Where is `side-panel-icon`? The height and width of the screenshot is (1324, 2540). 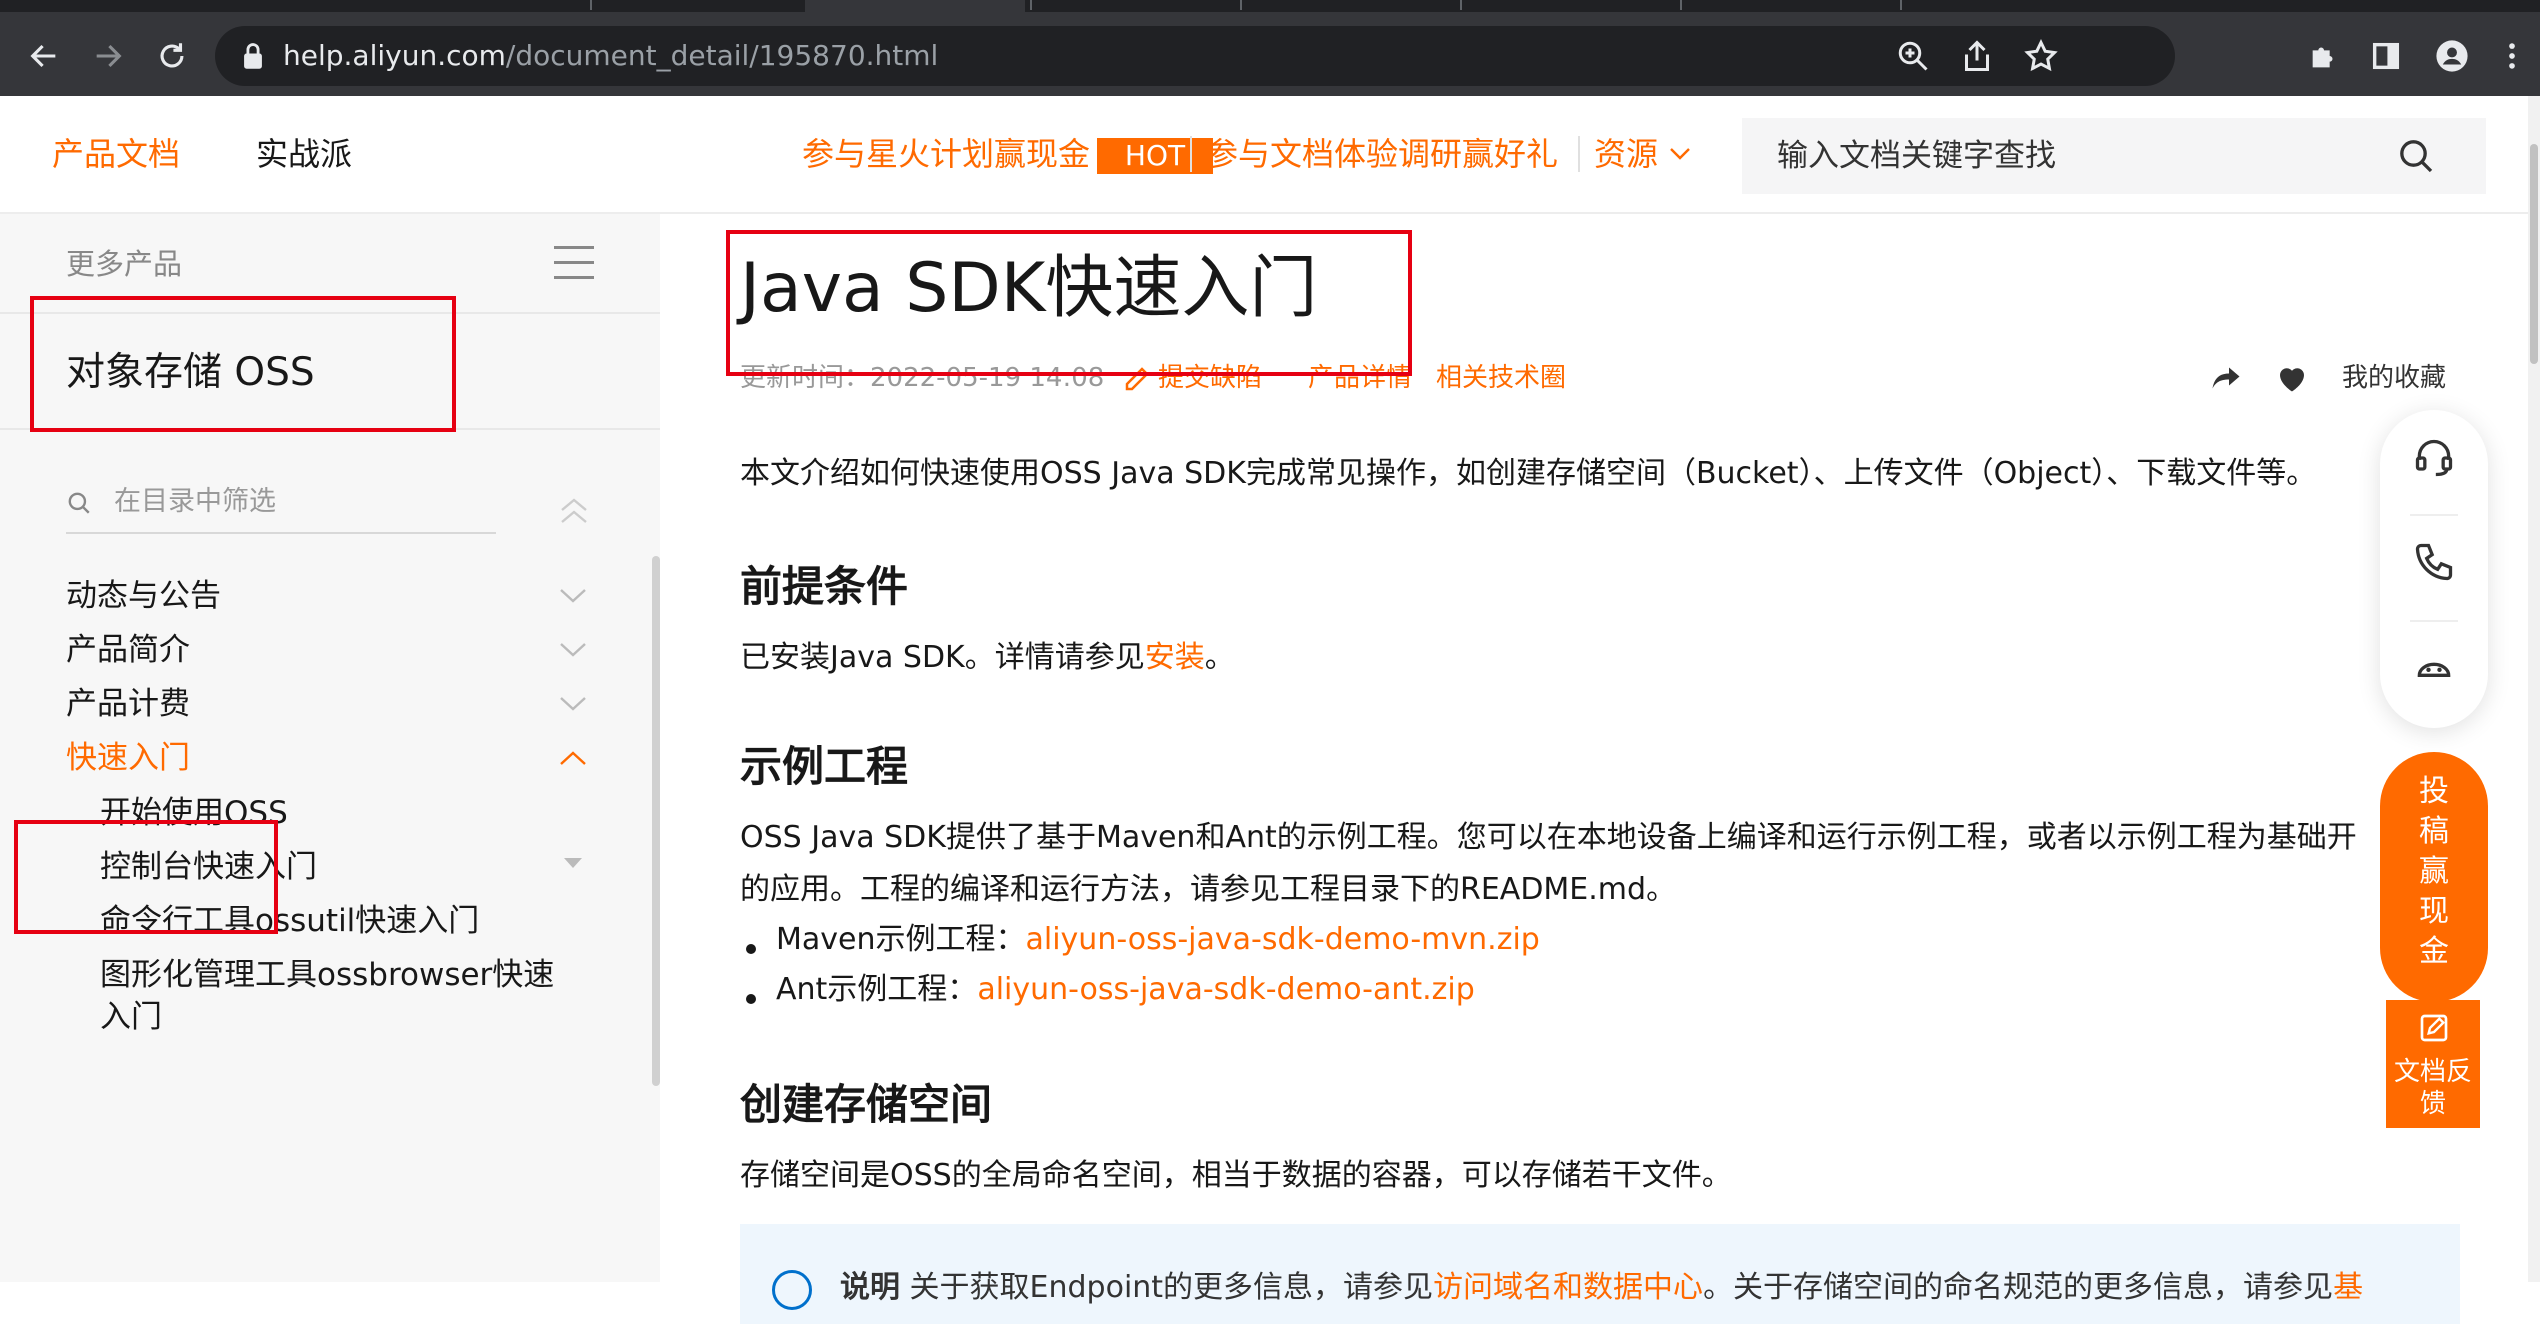 side-panel-icon is located at coordinates (2386, 56).